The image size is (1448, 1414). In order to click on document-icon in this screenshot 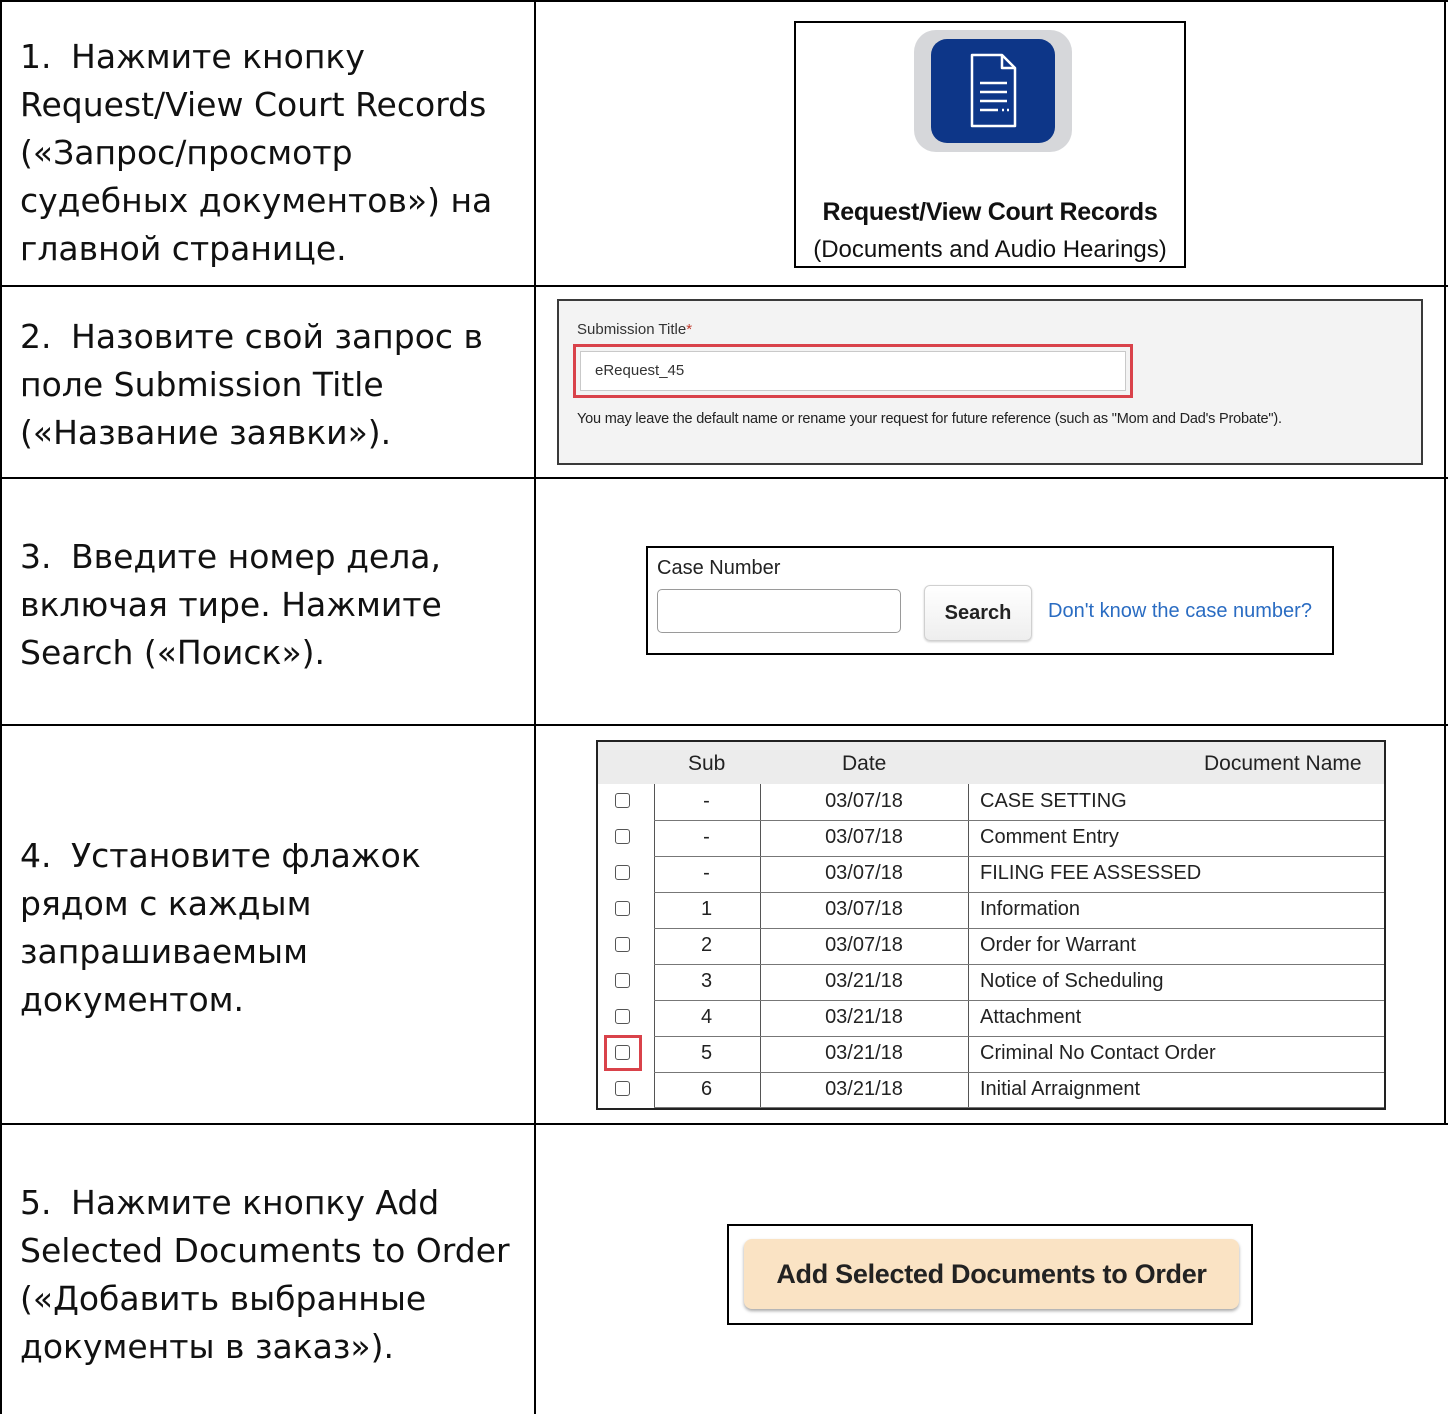, I will do `click(993, 91)`.